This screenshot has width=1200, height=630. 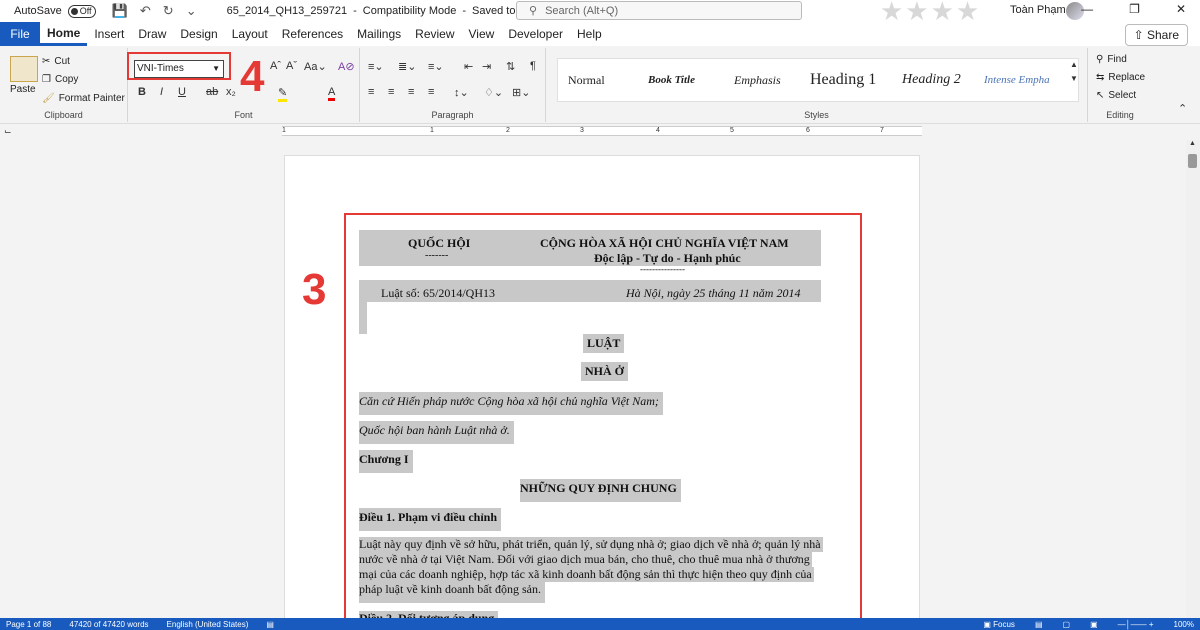 I want to click on numbering-icon: ≣⌄, so click(x=407, y=66).